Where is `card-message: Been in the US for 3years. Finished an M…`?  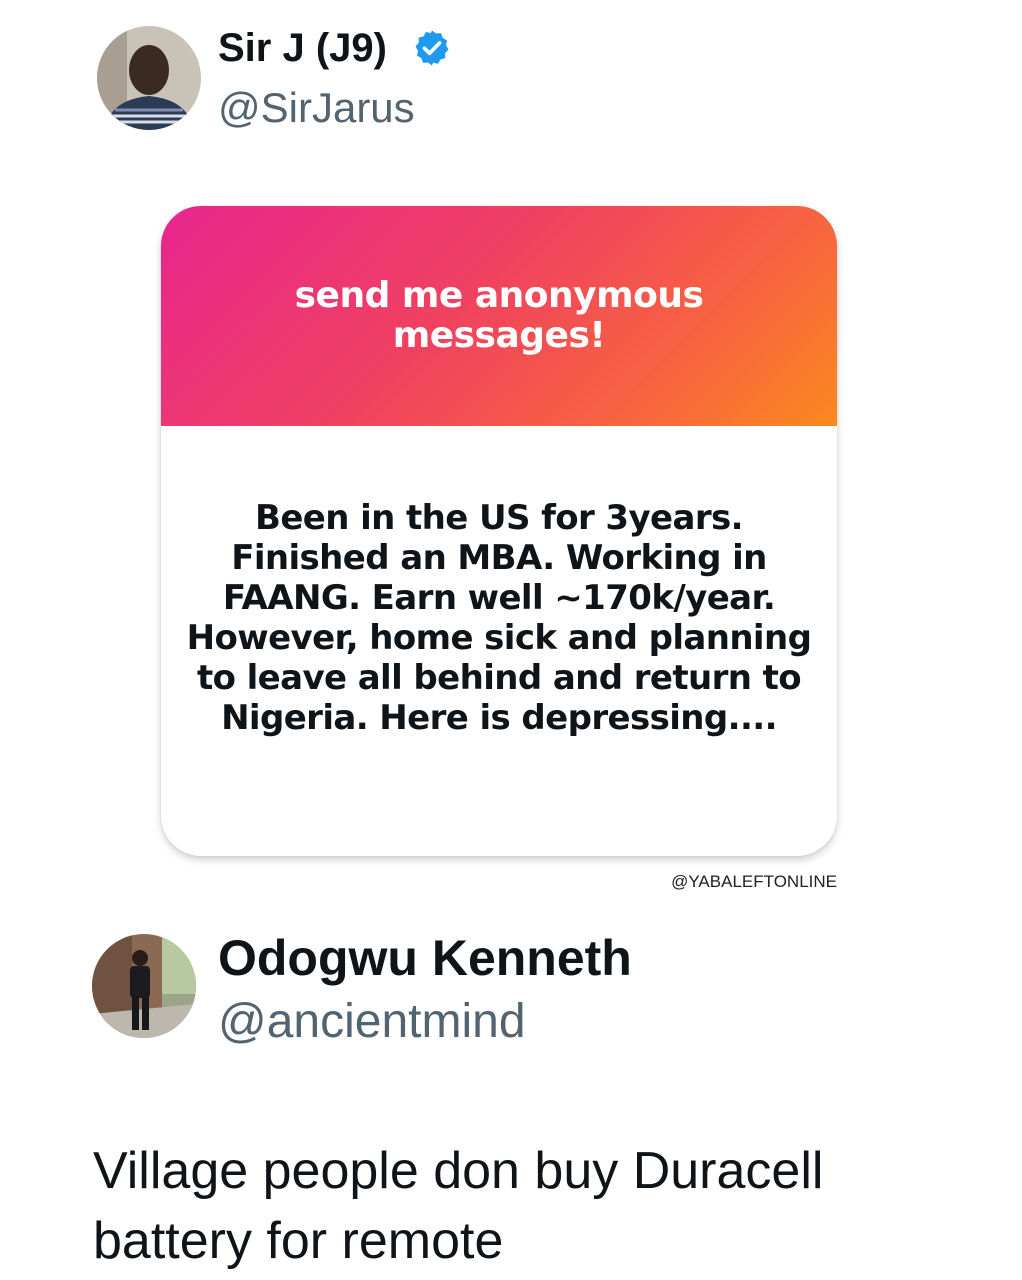 card-message: Been in the US for 3years. Finished an M… is located at coordinates (499, 618).